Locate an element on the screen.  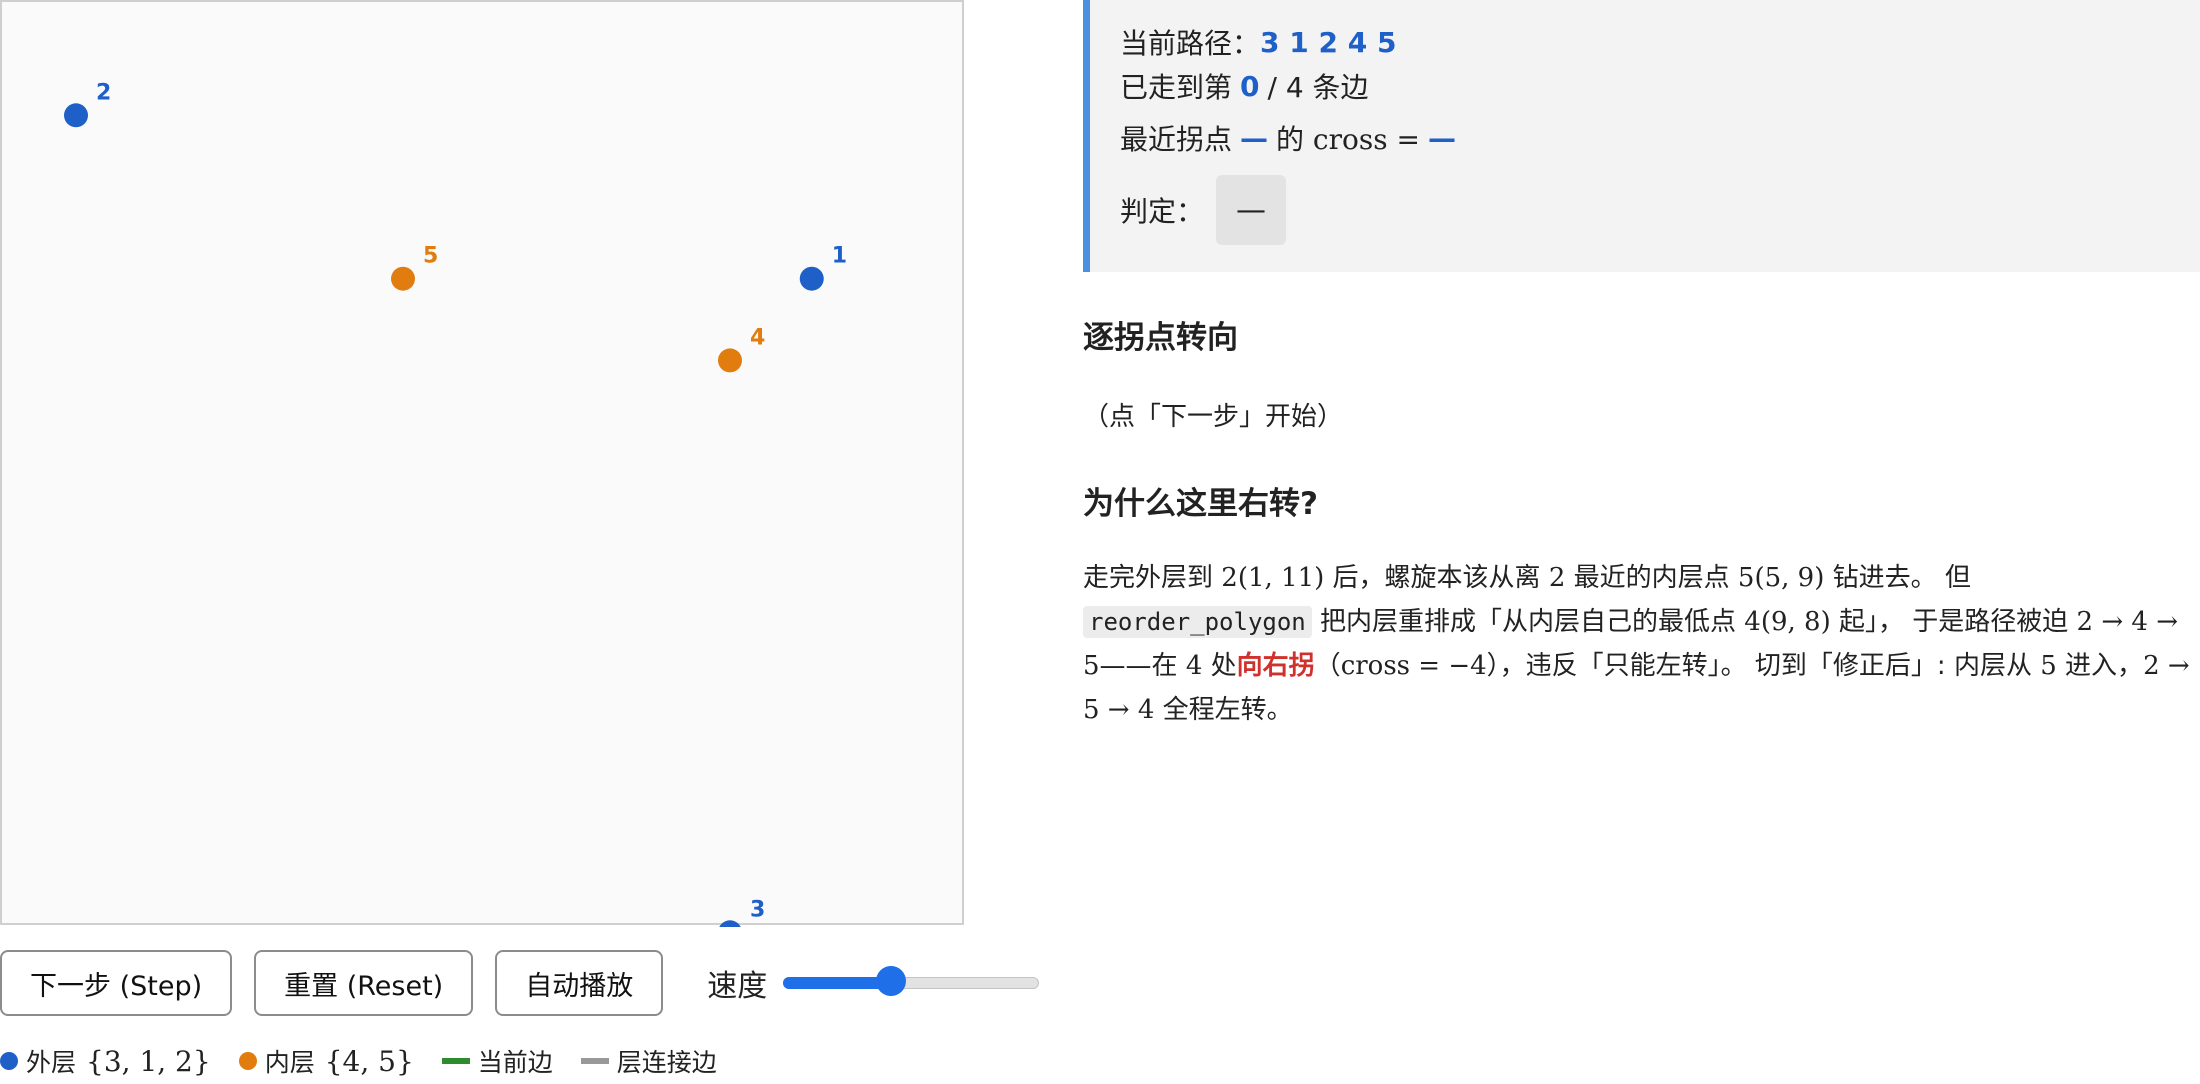
explain-text: 把内层重排成「从内层自己的最低点 is located at coordinates (1528, 622).